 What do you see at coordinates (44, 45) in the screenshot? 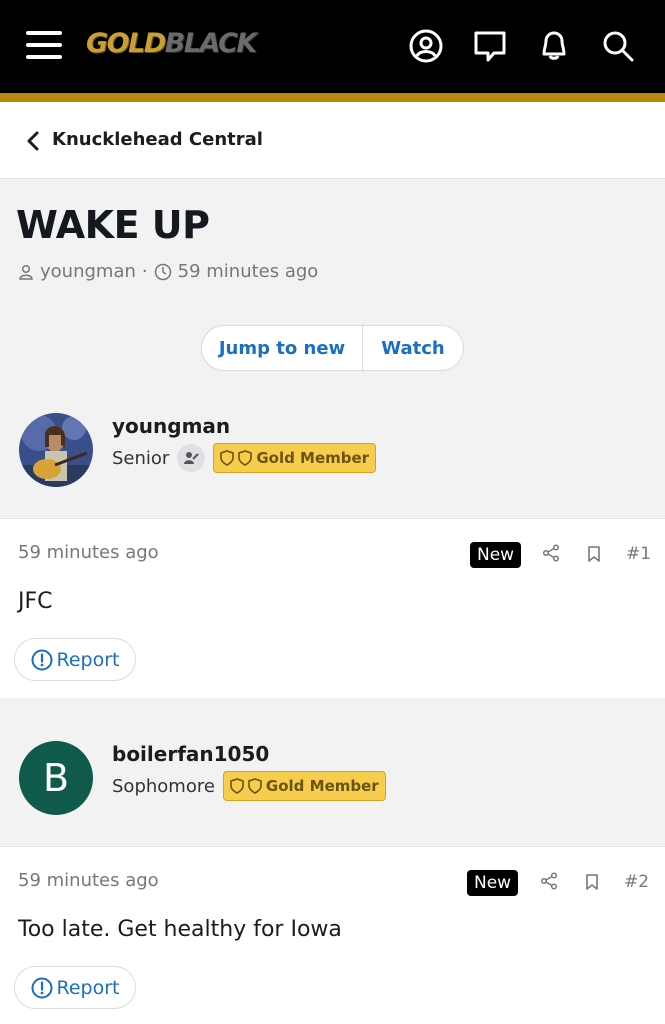
I see `menu-icon` at bounding box center [44, 45].